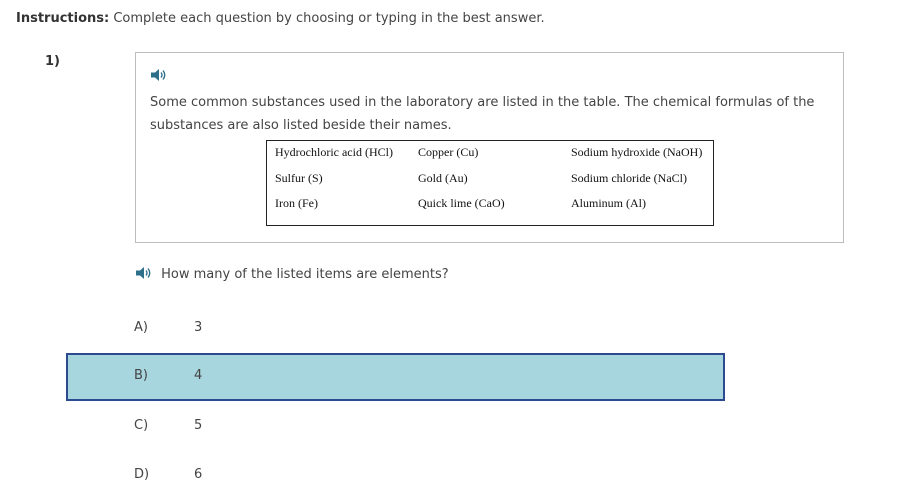 This screenshot has height=492, width=897. Describe the element at coordinates (608, 203) in the screenshot. I see `table-cell: Aluminum (Al)` at that location.